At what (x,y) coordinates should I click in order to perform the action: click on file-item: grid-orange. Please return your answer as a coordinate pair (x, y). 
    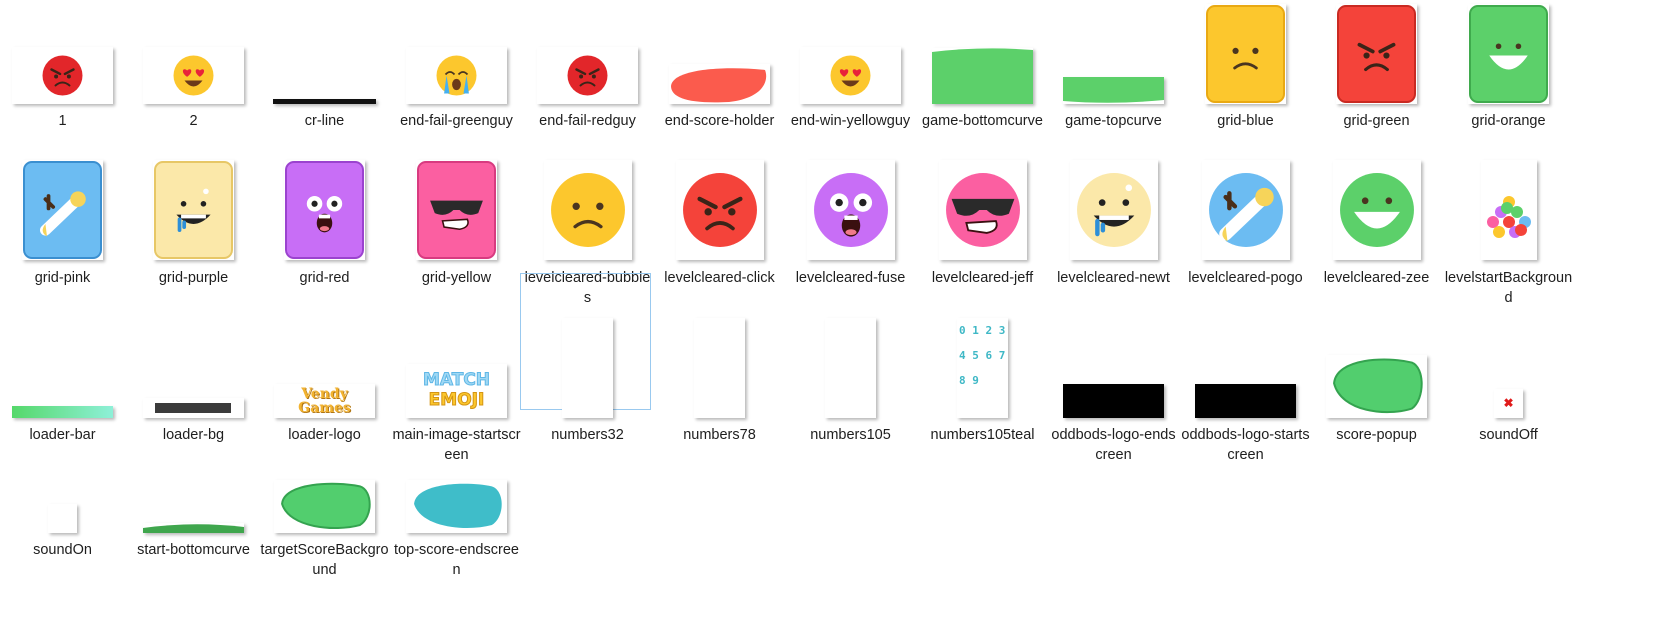
    Looking at the image, I should click on (1508, 64).